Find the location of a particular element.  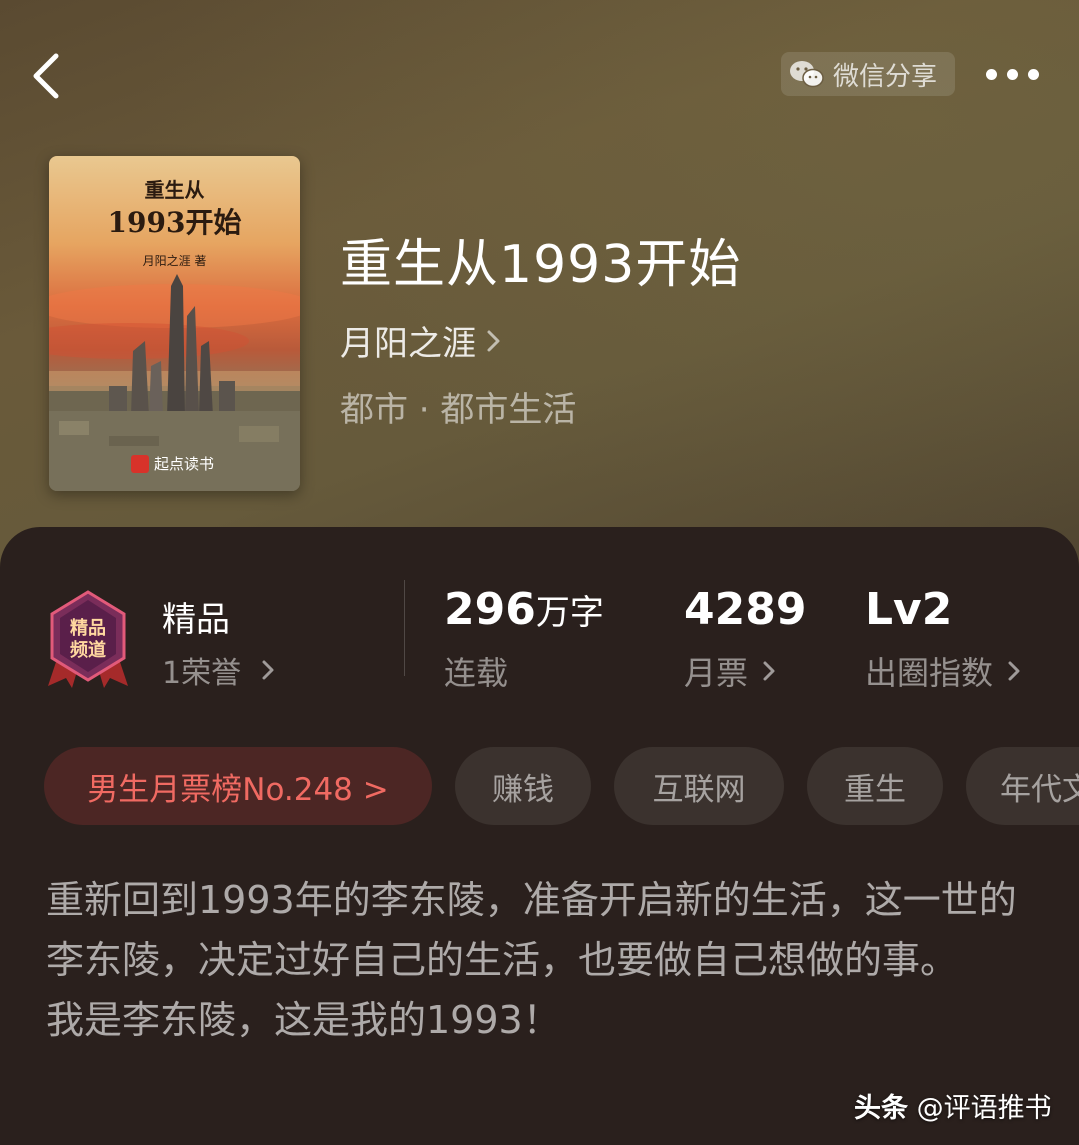

wechat-share-button: 微信分享 is located at coordinates (868, 74).